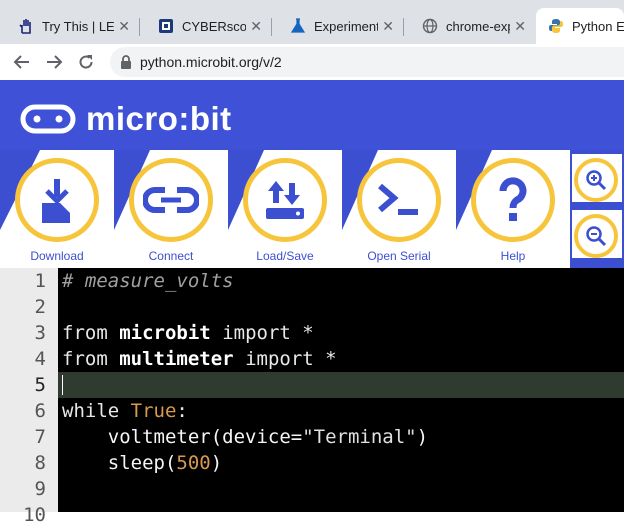 This screenshot has height=528, width=624. I want to click on line-number: 7, so click(40, 437).